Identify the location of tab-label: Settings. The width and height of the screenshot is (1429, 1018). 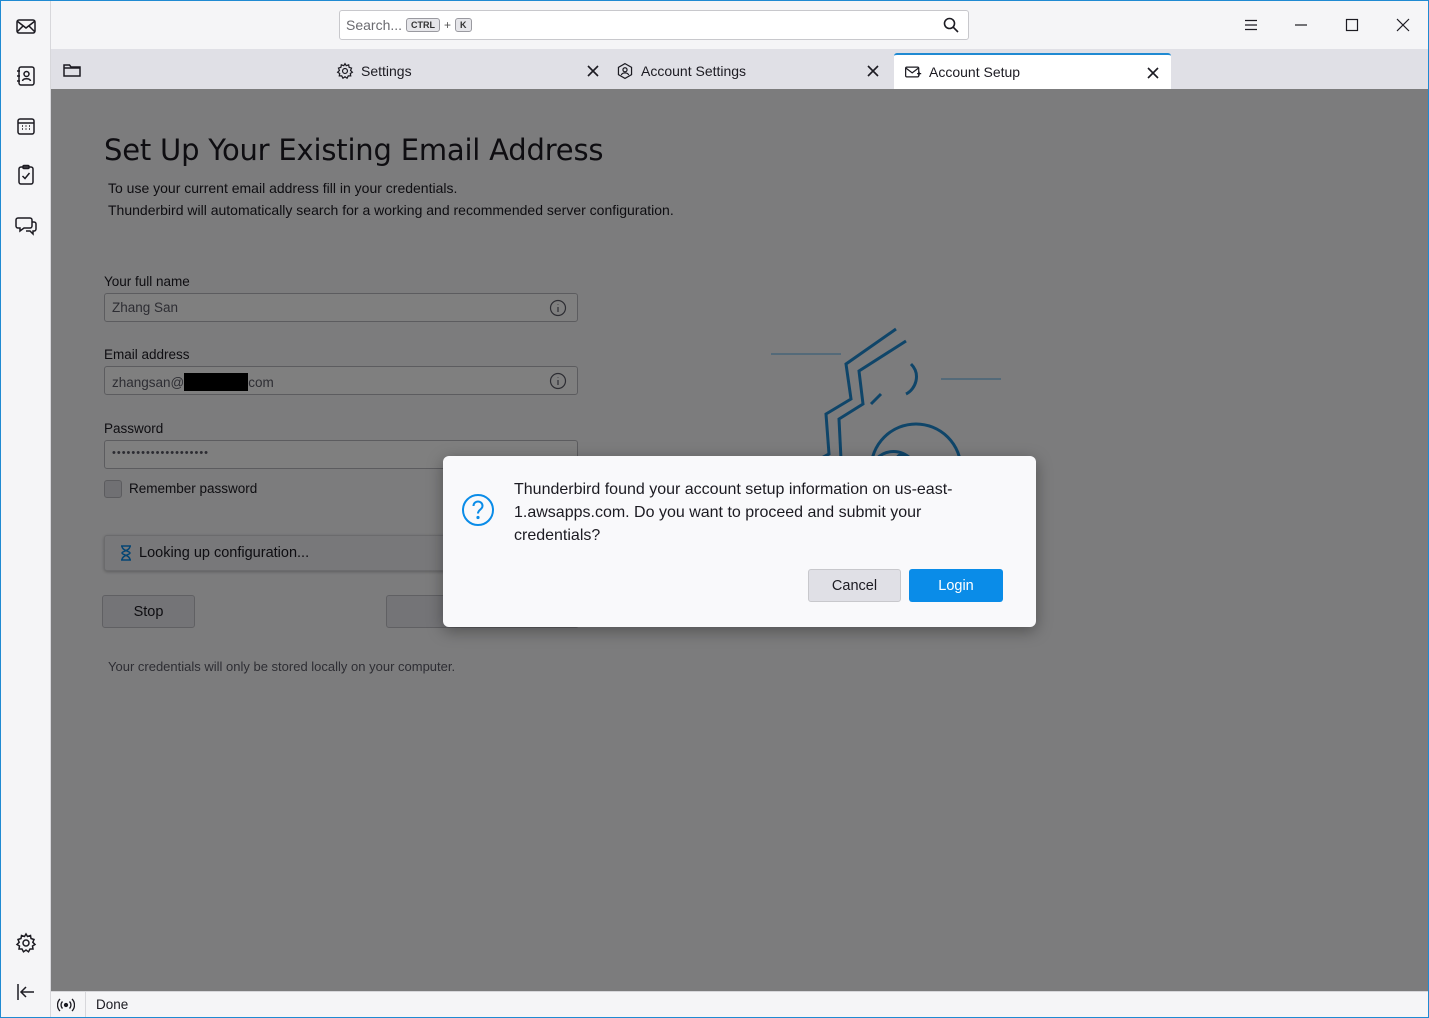
(386, 71).